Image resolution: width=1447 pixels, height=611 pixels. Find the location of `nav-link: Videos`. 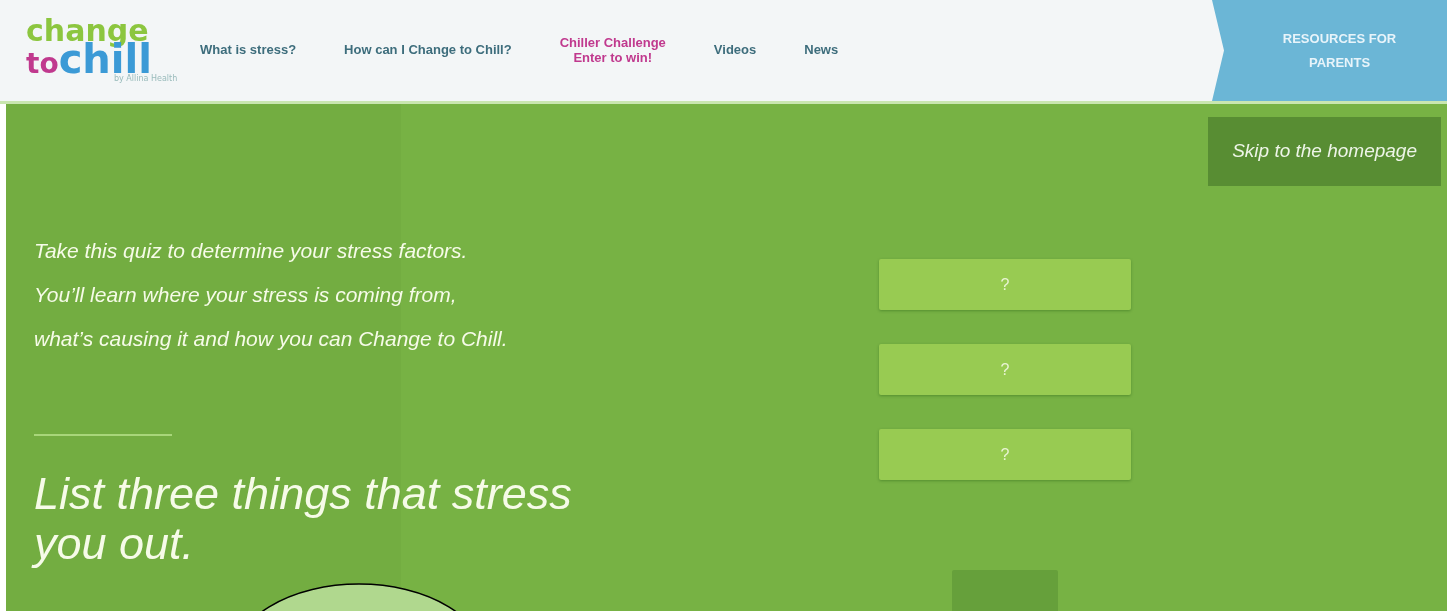

nav-link: Videos is located at coordinates (735, 50).